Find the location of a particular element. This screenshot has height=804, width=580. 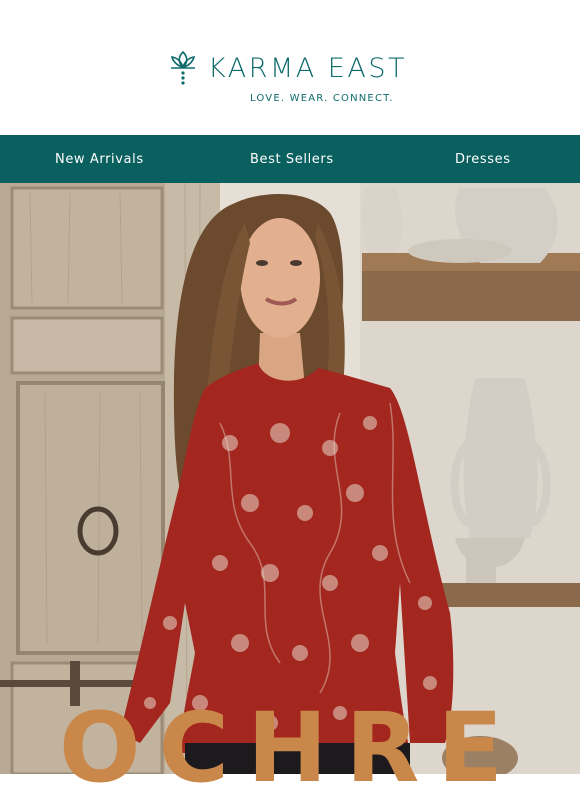

nav-best-sellers: Best Sellers is located at coordinates (292, 159).